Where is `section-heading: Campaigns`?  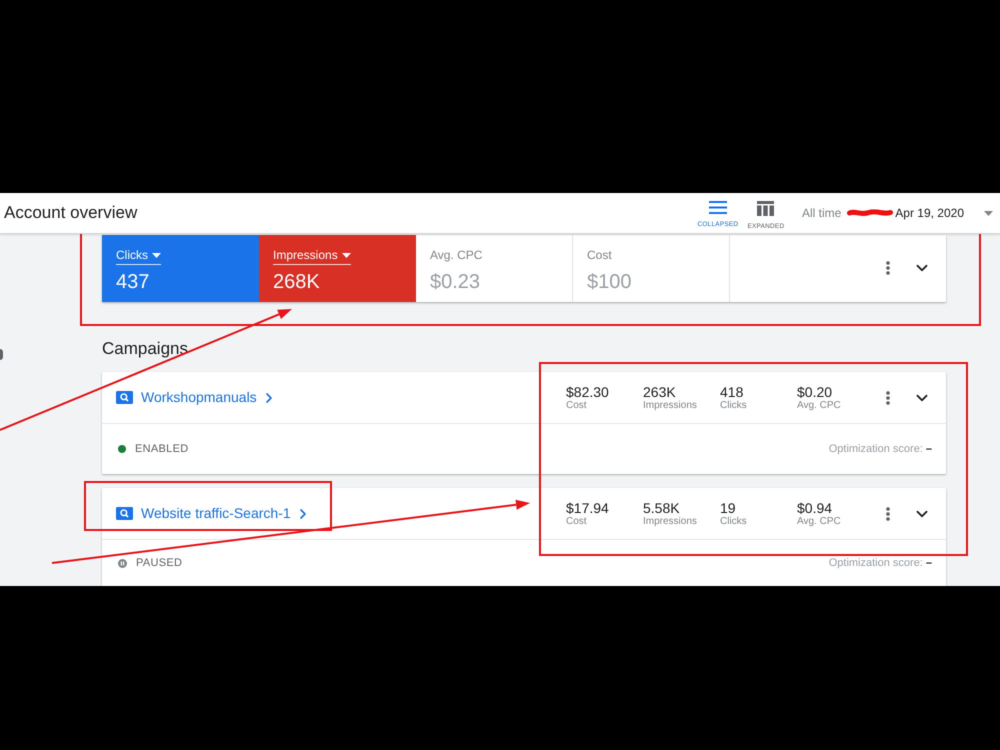 section-heading: Campaigns is located at coordinates (145, 349).